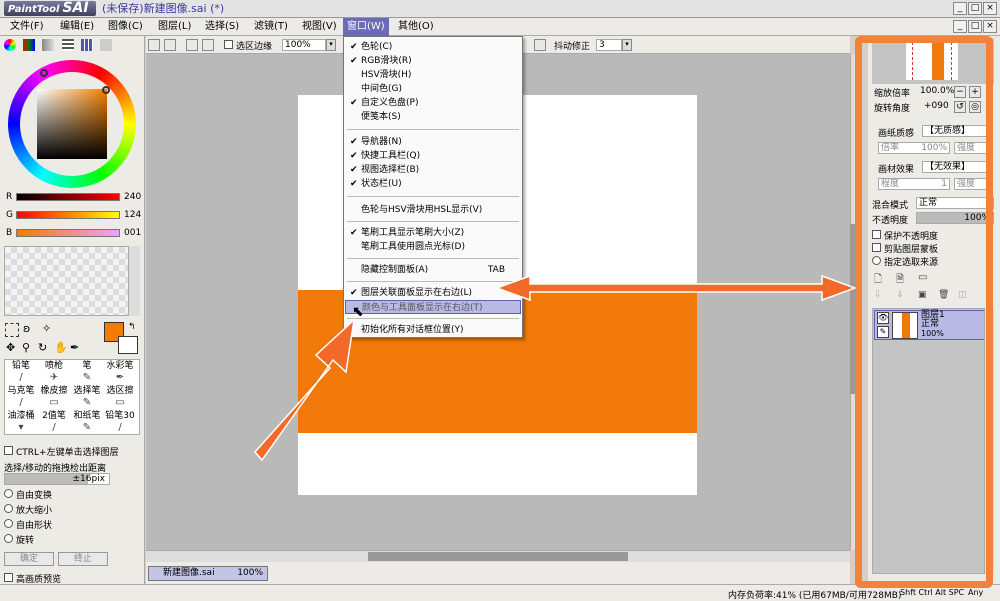  I want to click on hand-icon: ✋, so click(61, 347).